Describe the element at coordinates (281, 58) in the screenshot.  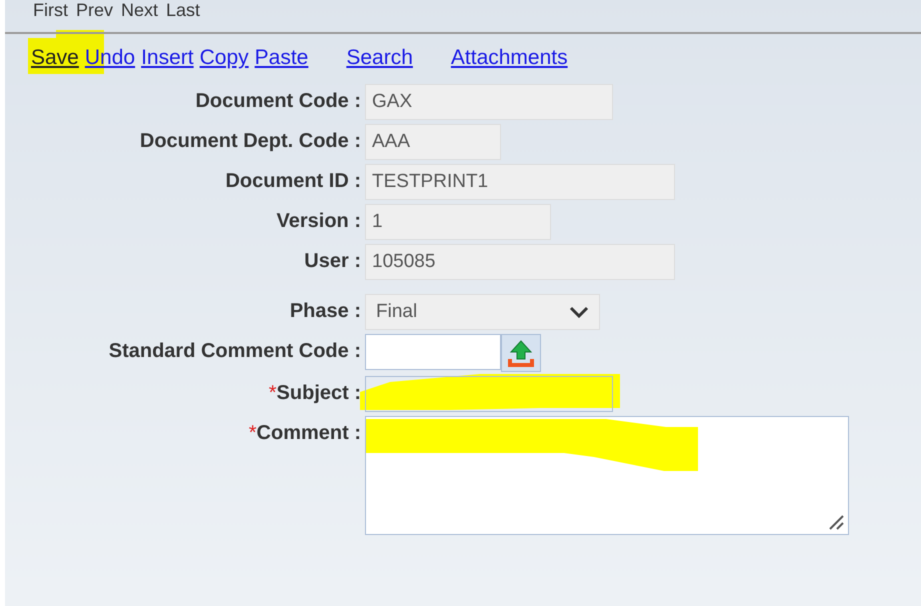
I see `toolbar-link: Paste` at that location.